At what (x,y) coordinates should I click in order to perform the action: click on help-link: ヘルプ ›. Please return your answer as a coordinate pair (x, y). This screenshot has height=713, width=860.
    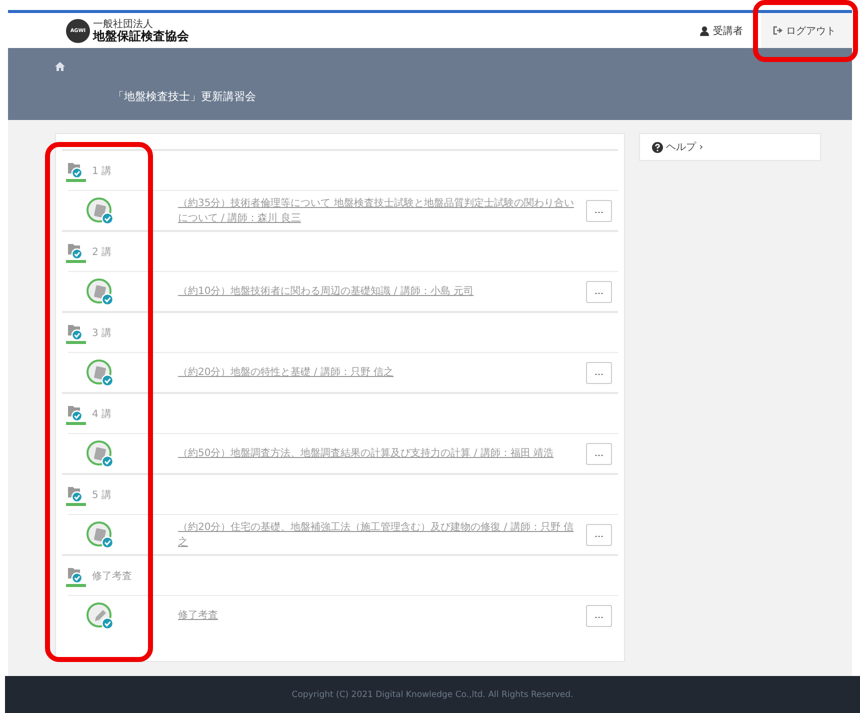
    Looking at the image, I should click on (730, 147).